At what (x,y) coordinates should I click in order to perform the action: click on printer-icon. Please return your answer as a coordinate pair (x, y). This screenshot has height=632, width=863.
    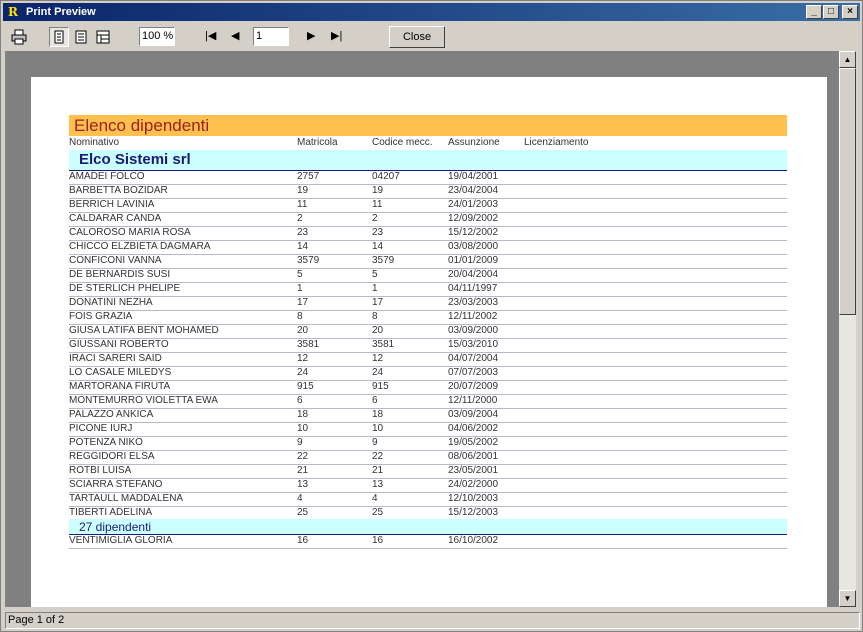
    Looking at the image, I should click on (19, 37).